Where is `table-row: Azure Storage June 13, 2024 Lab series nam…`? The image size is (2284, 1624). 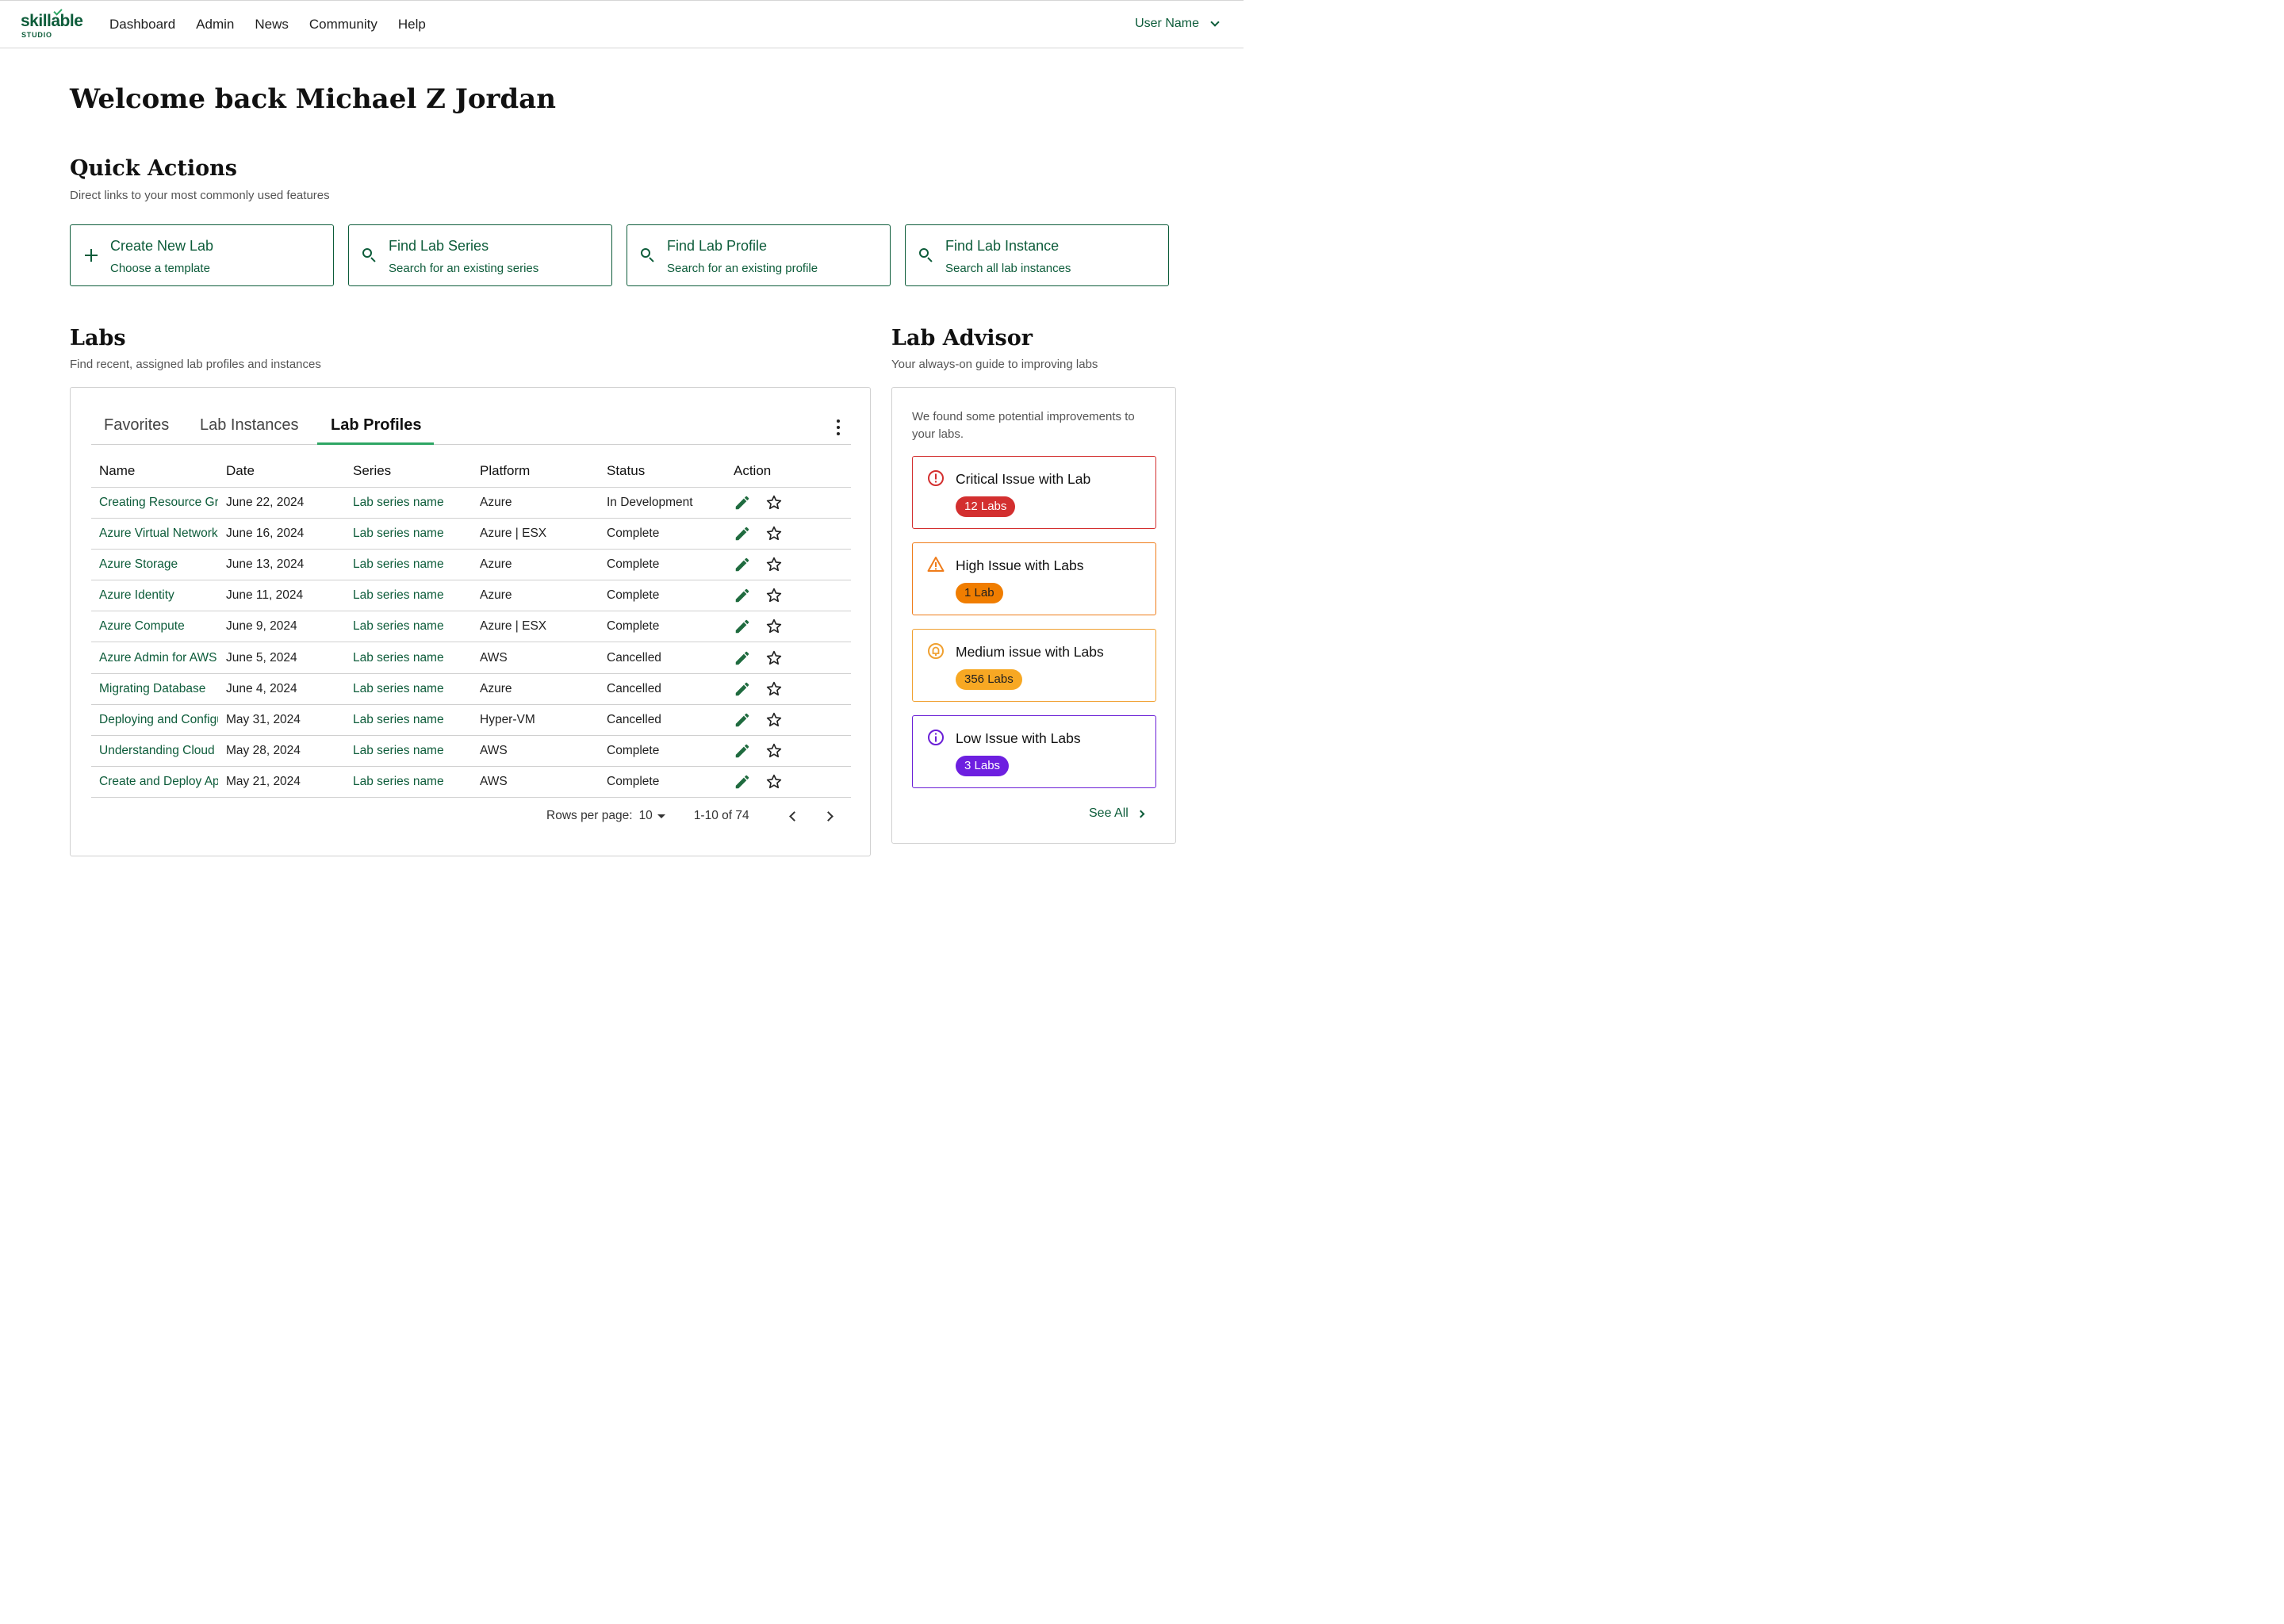 table-row: Azure Storage June 13, 2024 Lab series nam… is located at coordinates (471, 565).